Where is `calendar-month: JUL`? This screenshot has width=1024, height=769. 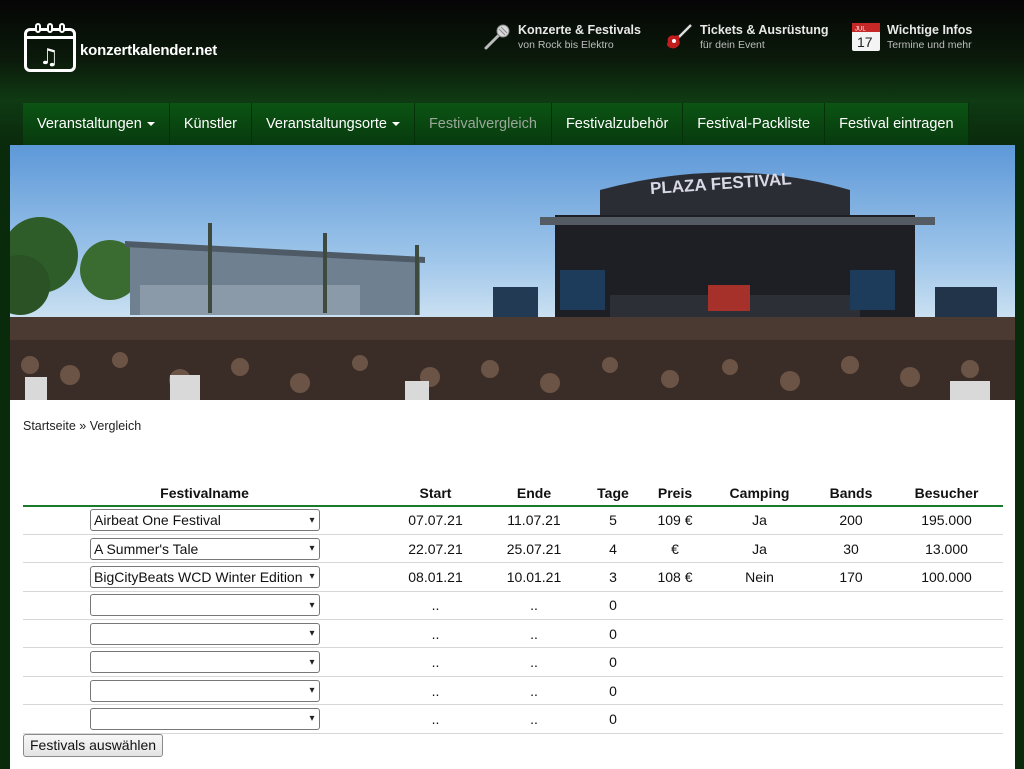 calendar-month: JUL is located at coordinates (860, 30).